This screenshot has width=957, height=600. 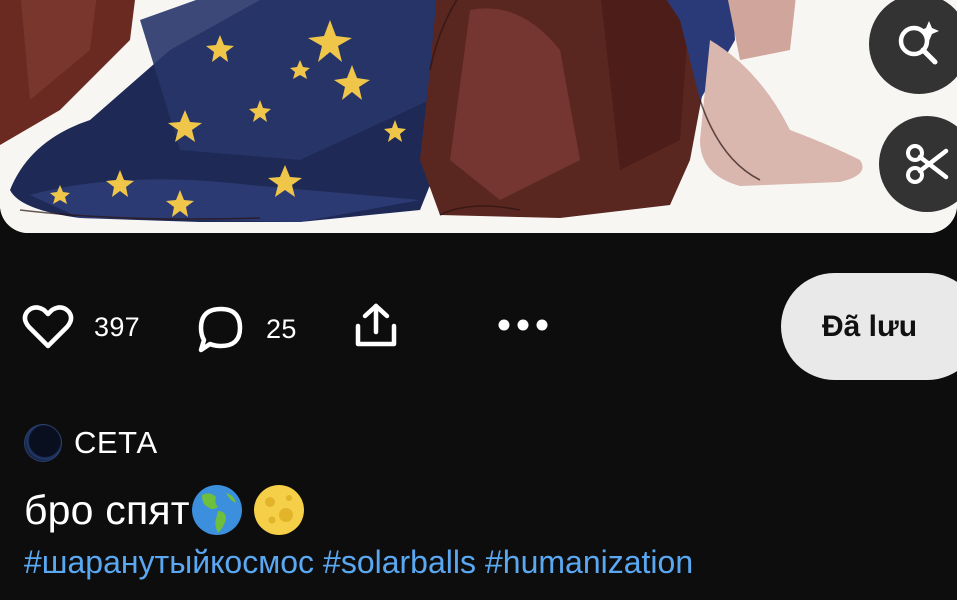 I want to click on author-row: СЕТА, so click(x=91, y=443).